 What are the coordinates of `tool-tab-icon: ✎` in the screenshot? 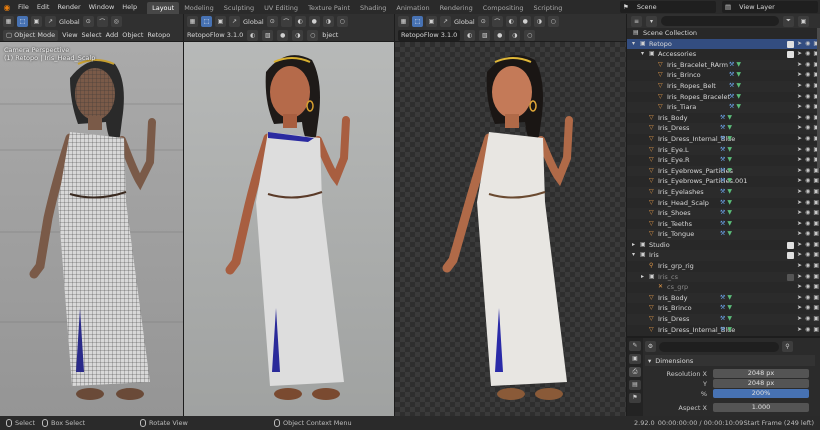 It's located at (635, 346).